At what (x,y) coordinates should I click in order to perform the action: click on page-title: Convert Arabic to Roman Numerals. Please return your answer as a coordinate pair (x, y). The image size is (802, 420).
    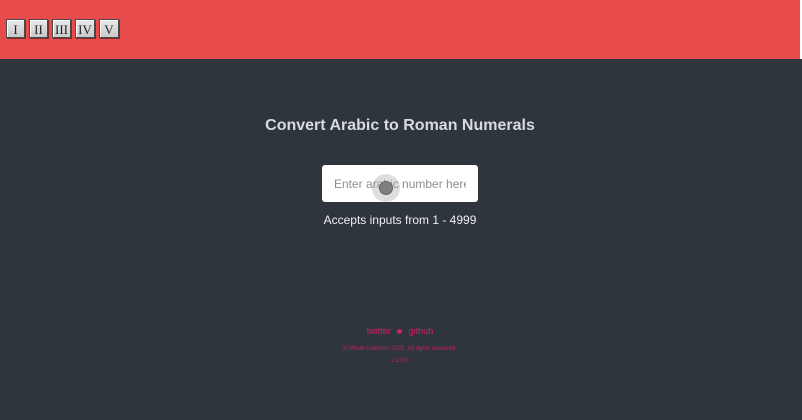
    Looking at the image, I should click on (400, 125).